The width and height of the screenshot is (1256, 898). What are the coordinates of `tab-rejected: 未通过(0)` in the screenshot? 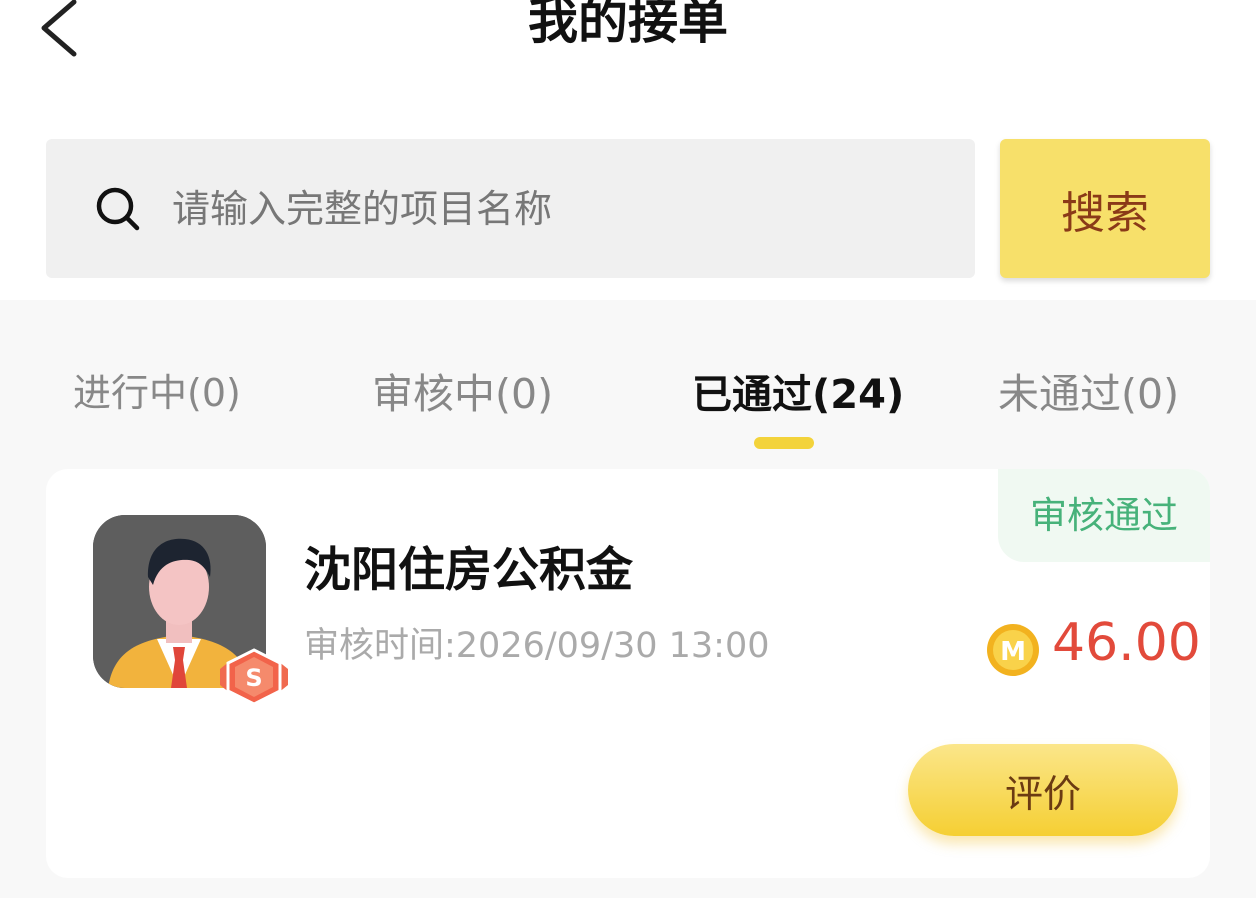 It's located at (1088, 390).